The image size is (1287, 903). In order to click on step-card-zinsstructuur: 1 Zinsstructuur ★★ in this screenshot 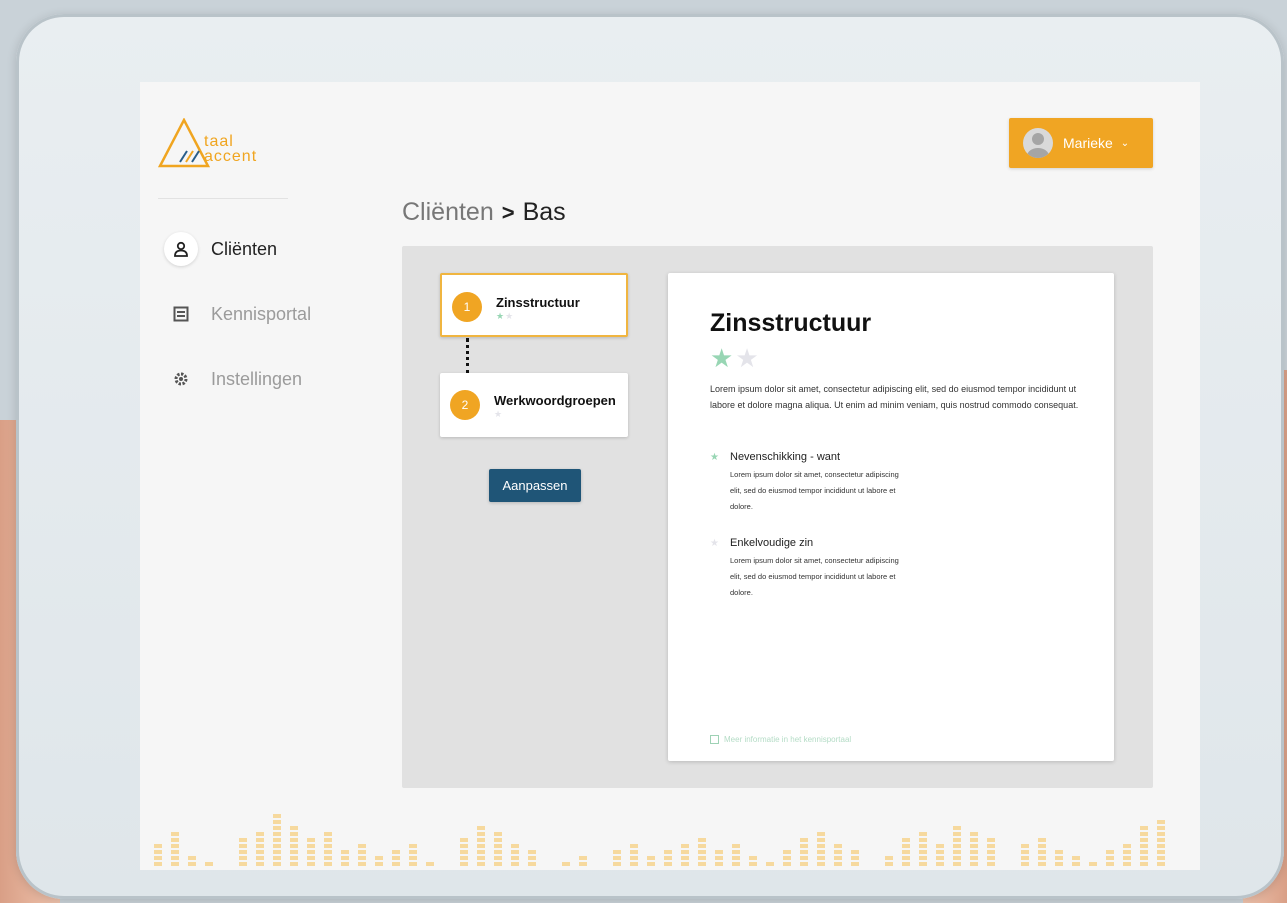, I will do `click(534, 305)`.